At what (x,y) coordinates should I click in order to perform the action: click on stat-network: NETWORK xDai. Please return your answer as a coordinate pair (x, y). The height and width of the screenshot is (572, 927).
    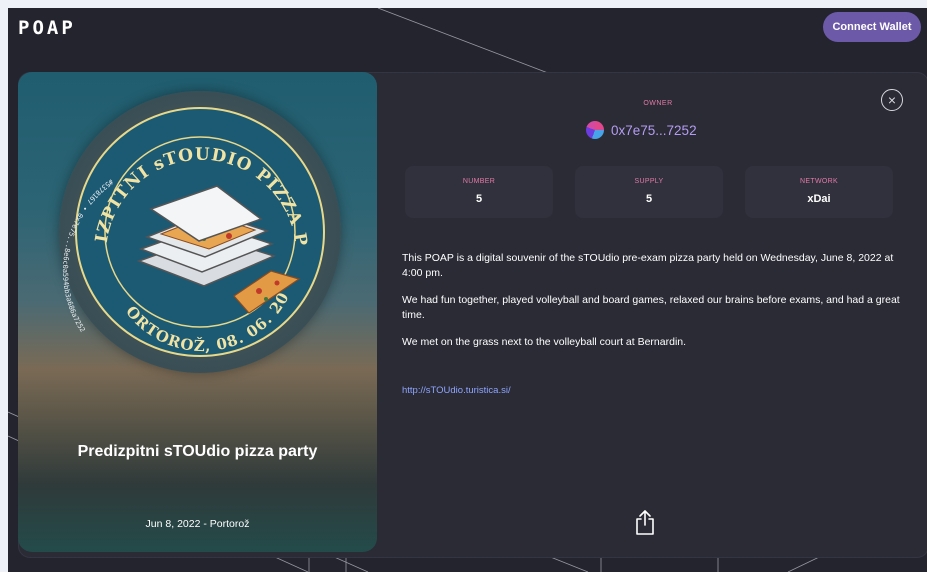
    Looking at the image, I should click on (819, 192).